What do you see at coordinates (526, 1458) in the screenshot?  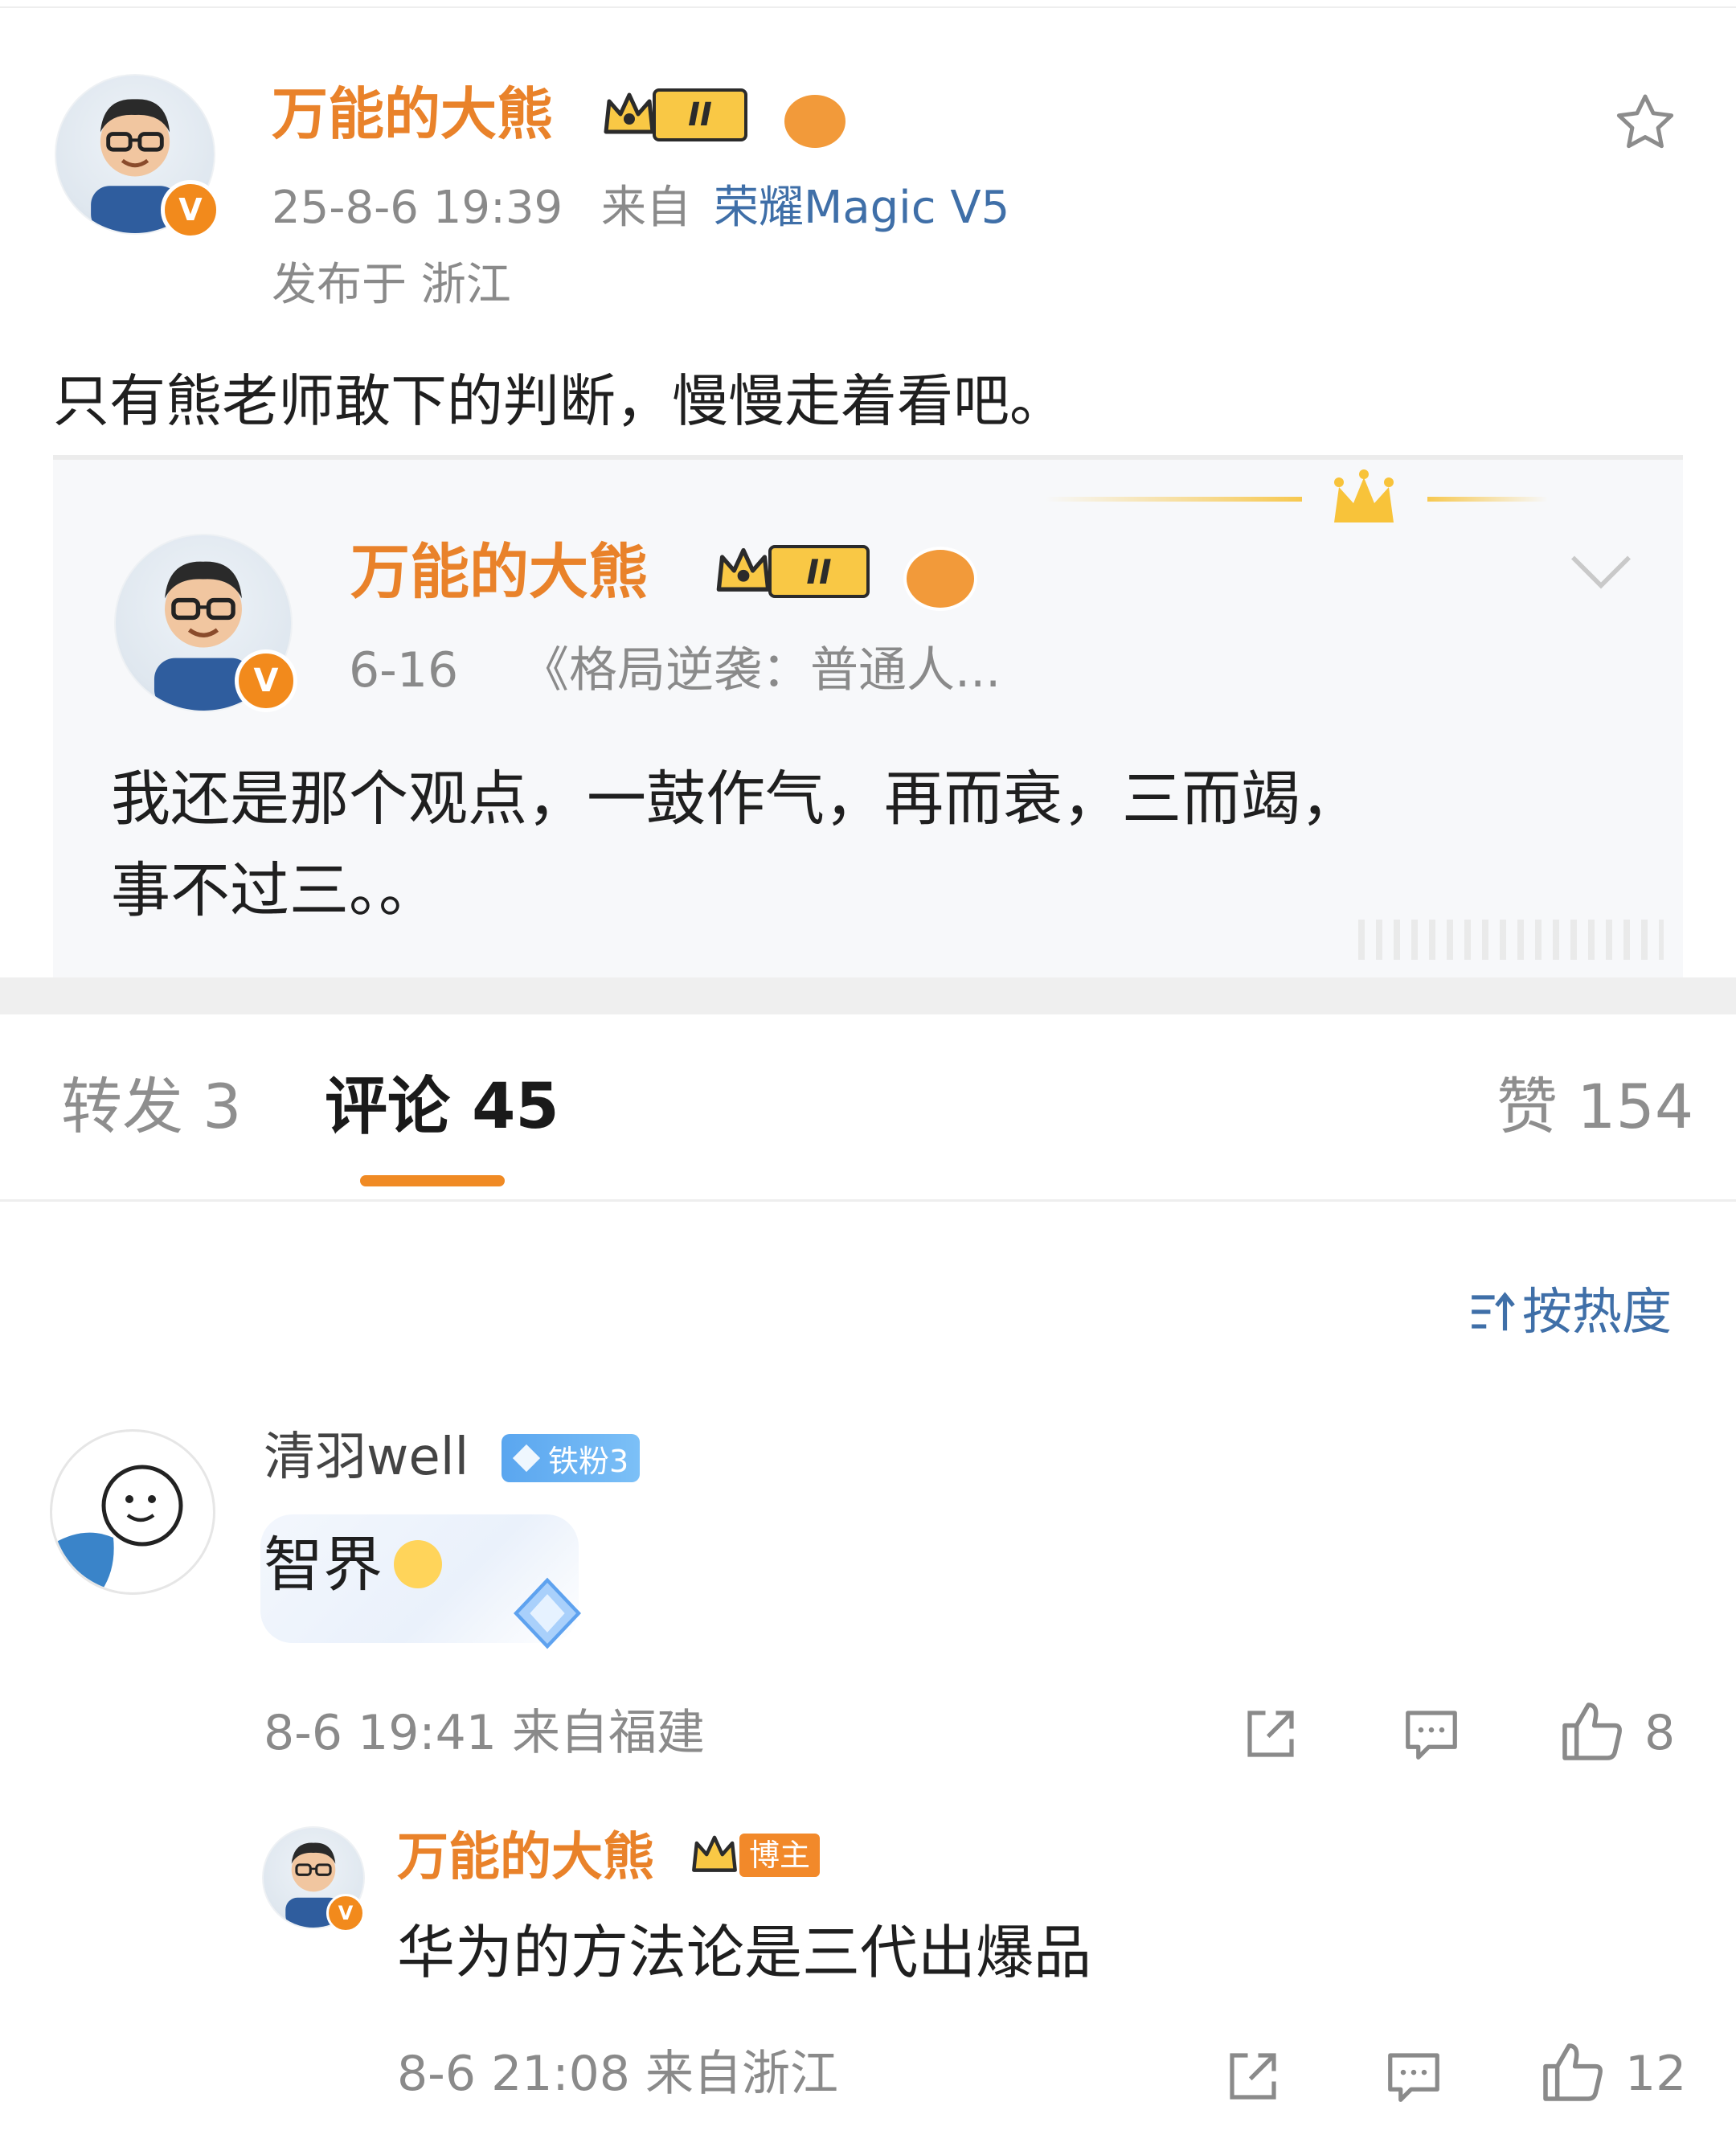 I see `diamond-icon` at bounding box center [526, 1458].